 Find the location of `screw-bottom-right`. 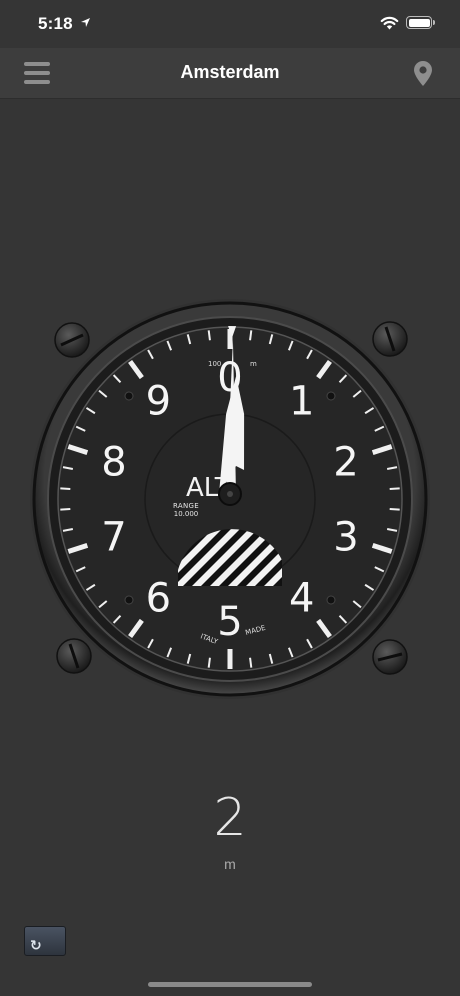

screw-bottom-right is located at coordinates (390, 657).